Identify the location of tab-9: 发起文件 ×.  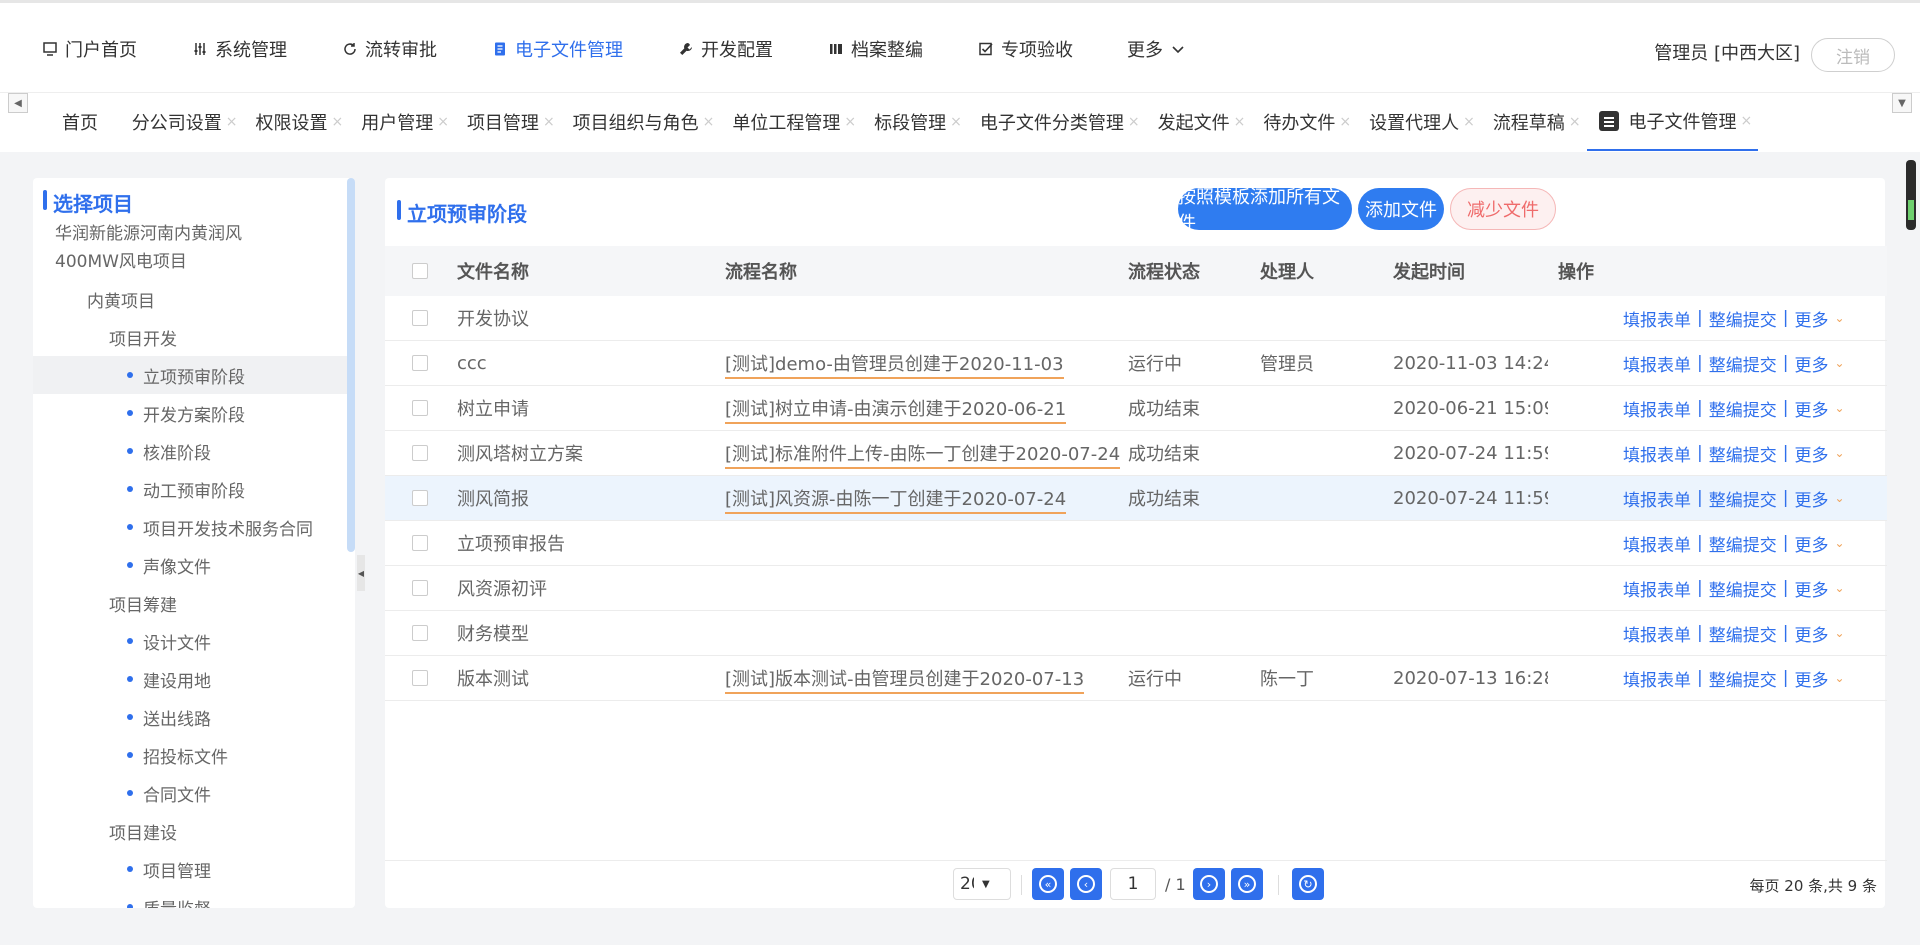
(1199, 122).